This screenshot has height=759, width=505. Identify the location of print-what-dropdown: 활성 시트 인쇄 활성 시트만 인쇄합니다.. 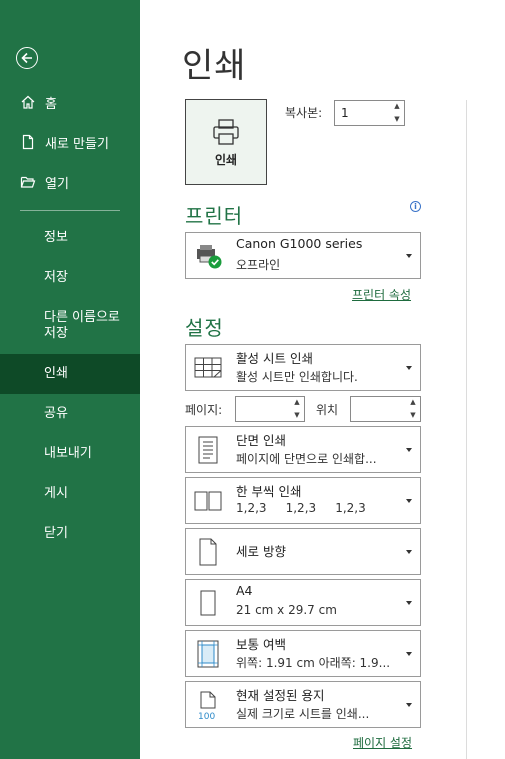
(303, 367).